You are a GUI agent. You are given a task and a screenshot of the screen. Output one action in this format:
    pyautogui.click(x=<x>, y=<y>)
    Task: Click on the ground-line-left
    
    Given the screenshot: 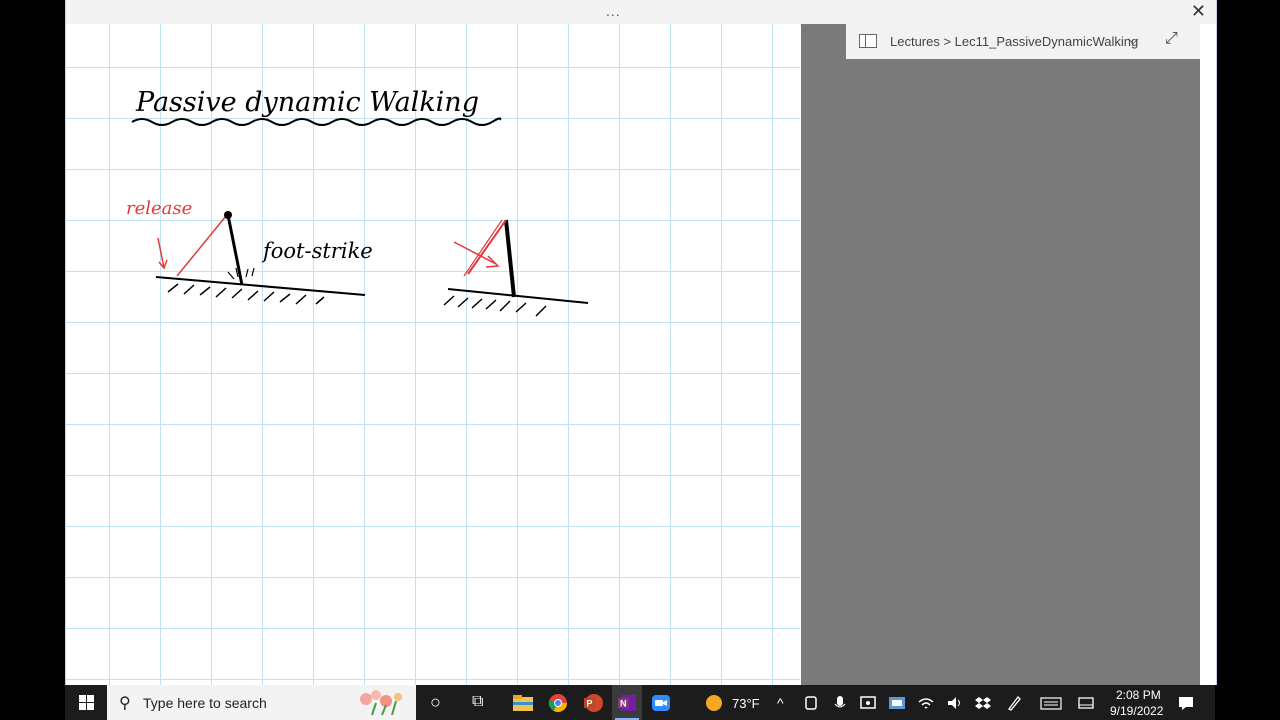 What is the action you would take?
    pyautogui.click(x=260, y=286)
    